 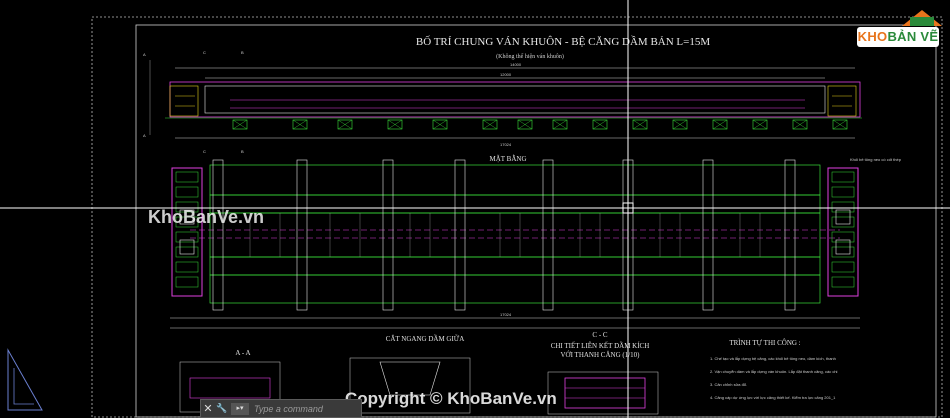 I want to click on wrench-icon: 🔧, so click(x=222, y=408).